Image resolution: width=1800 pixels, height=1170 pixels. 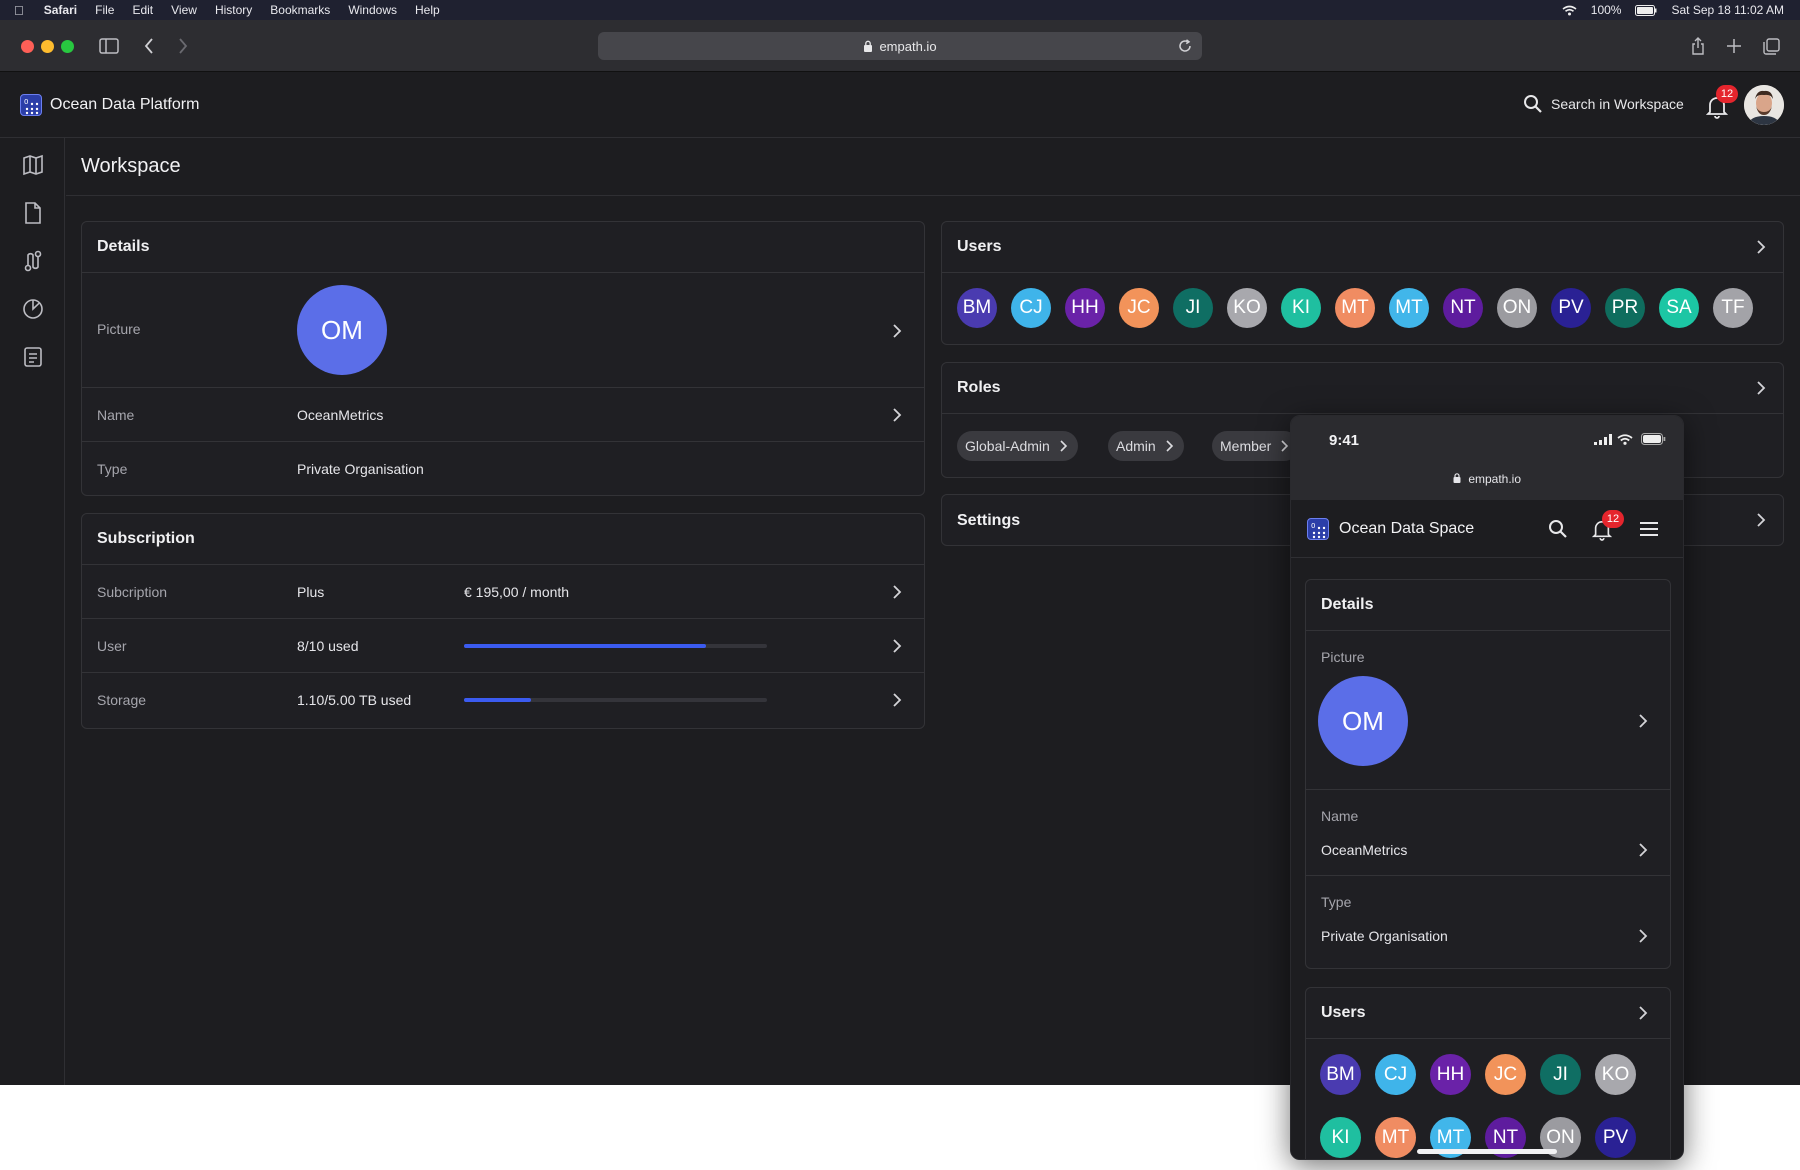 What do you see at coordinates (33, 309) in the screenshot?
I see `pie-chart-icon` at bounding box center [33, 309].